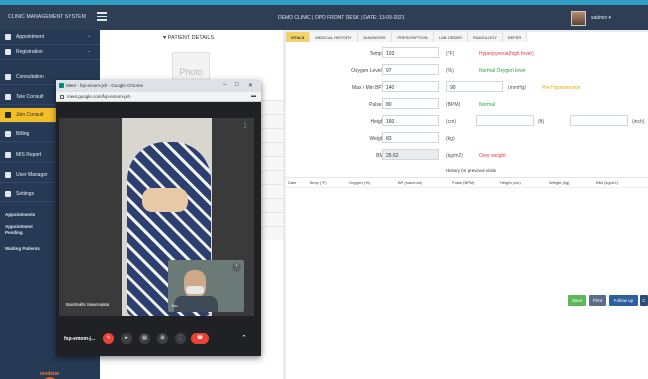  Describe the element at coordinates (360, 182) in the screenshot. I see `history-col-oxygen: Oxygen (%)` at that location.